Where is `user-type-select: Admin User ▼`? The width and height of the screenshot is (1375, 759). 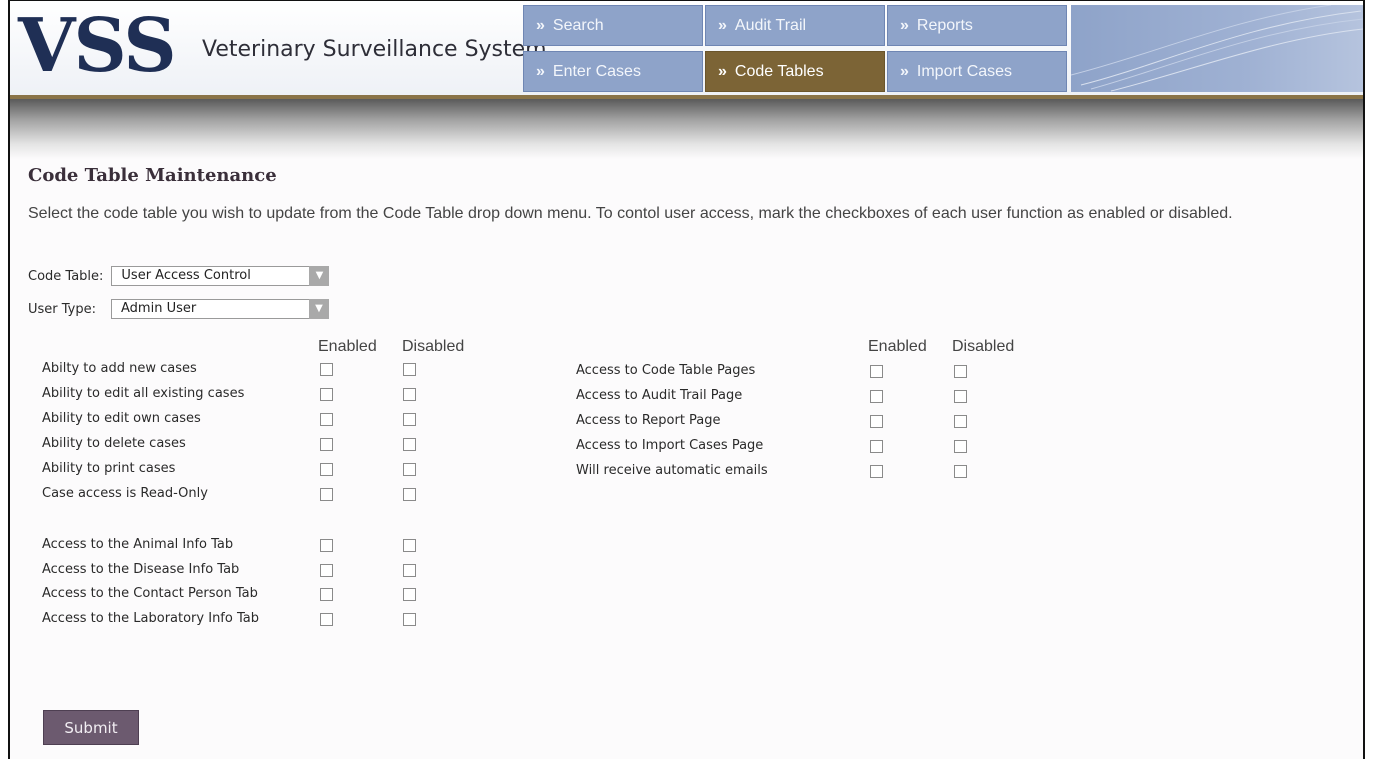 user-type-select: Admin User ▼ is located at coordinates (220, 309).